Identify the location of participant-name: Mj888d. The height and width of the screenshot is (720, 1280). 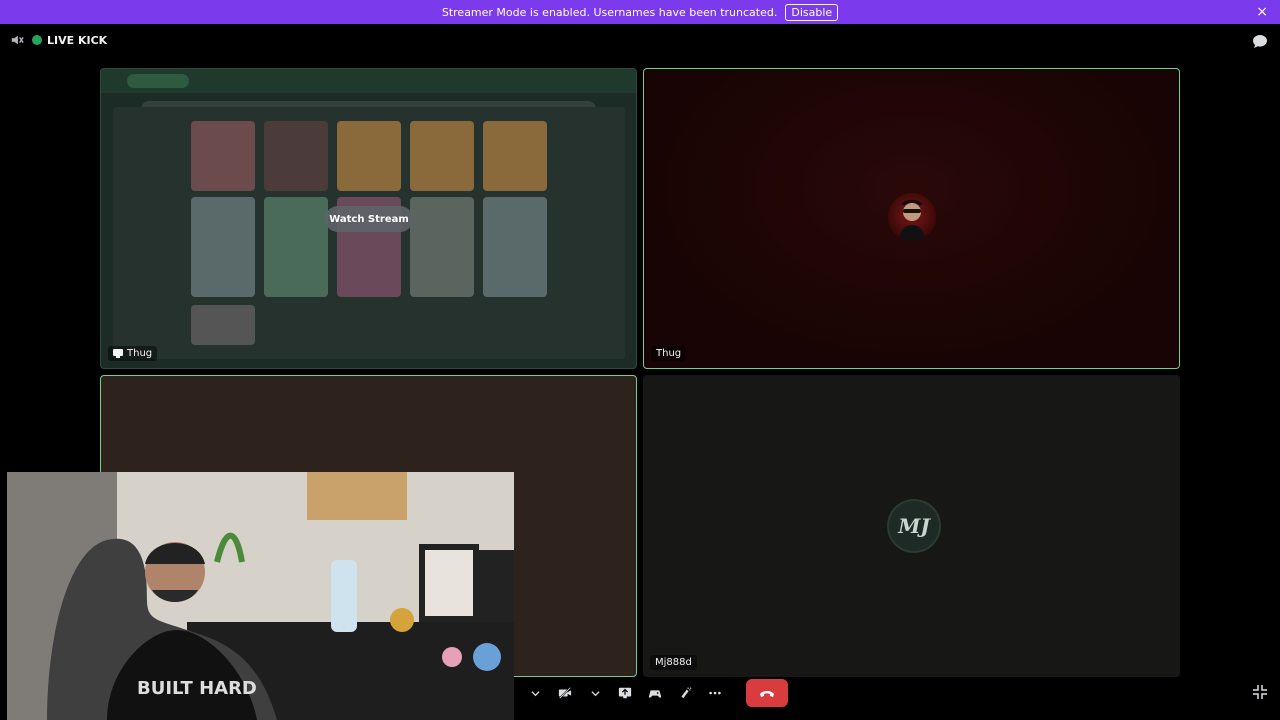
(673, 662).